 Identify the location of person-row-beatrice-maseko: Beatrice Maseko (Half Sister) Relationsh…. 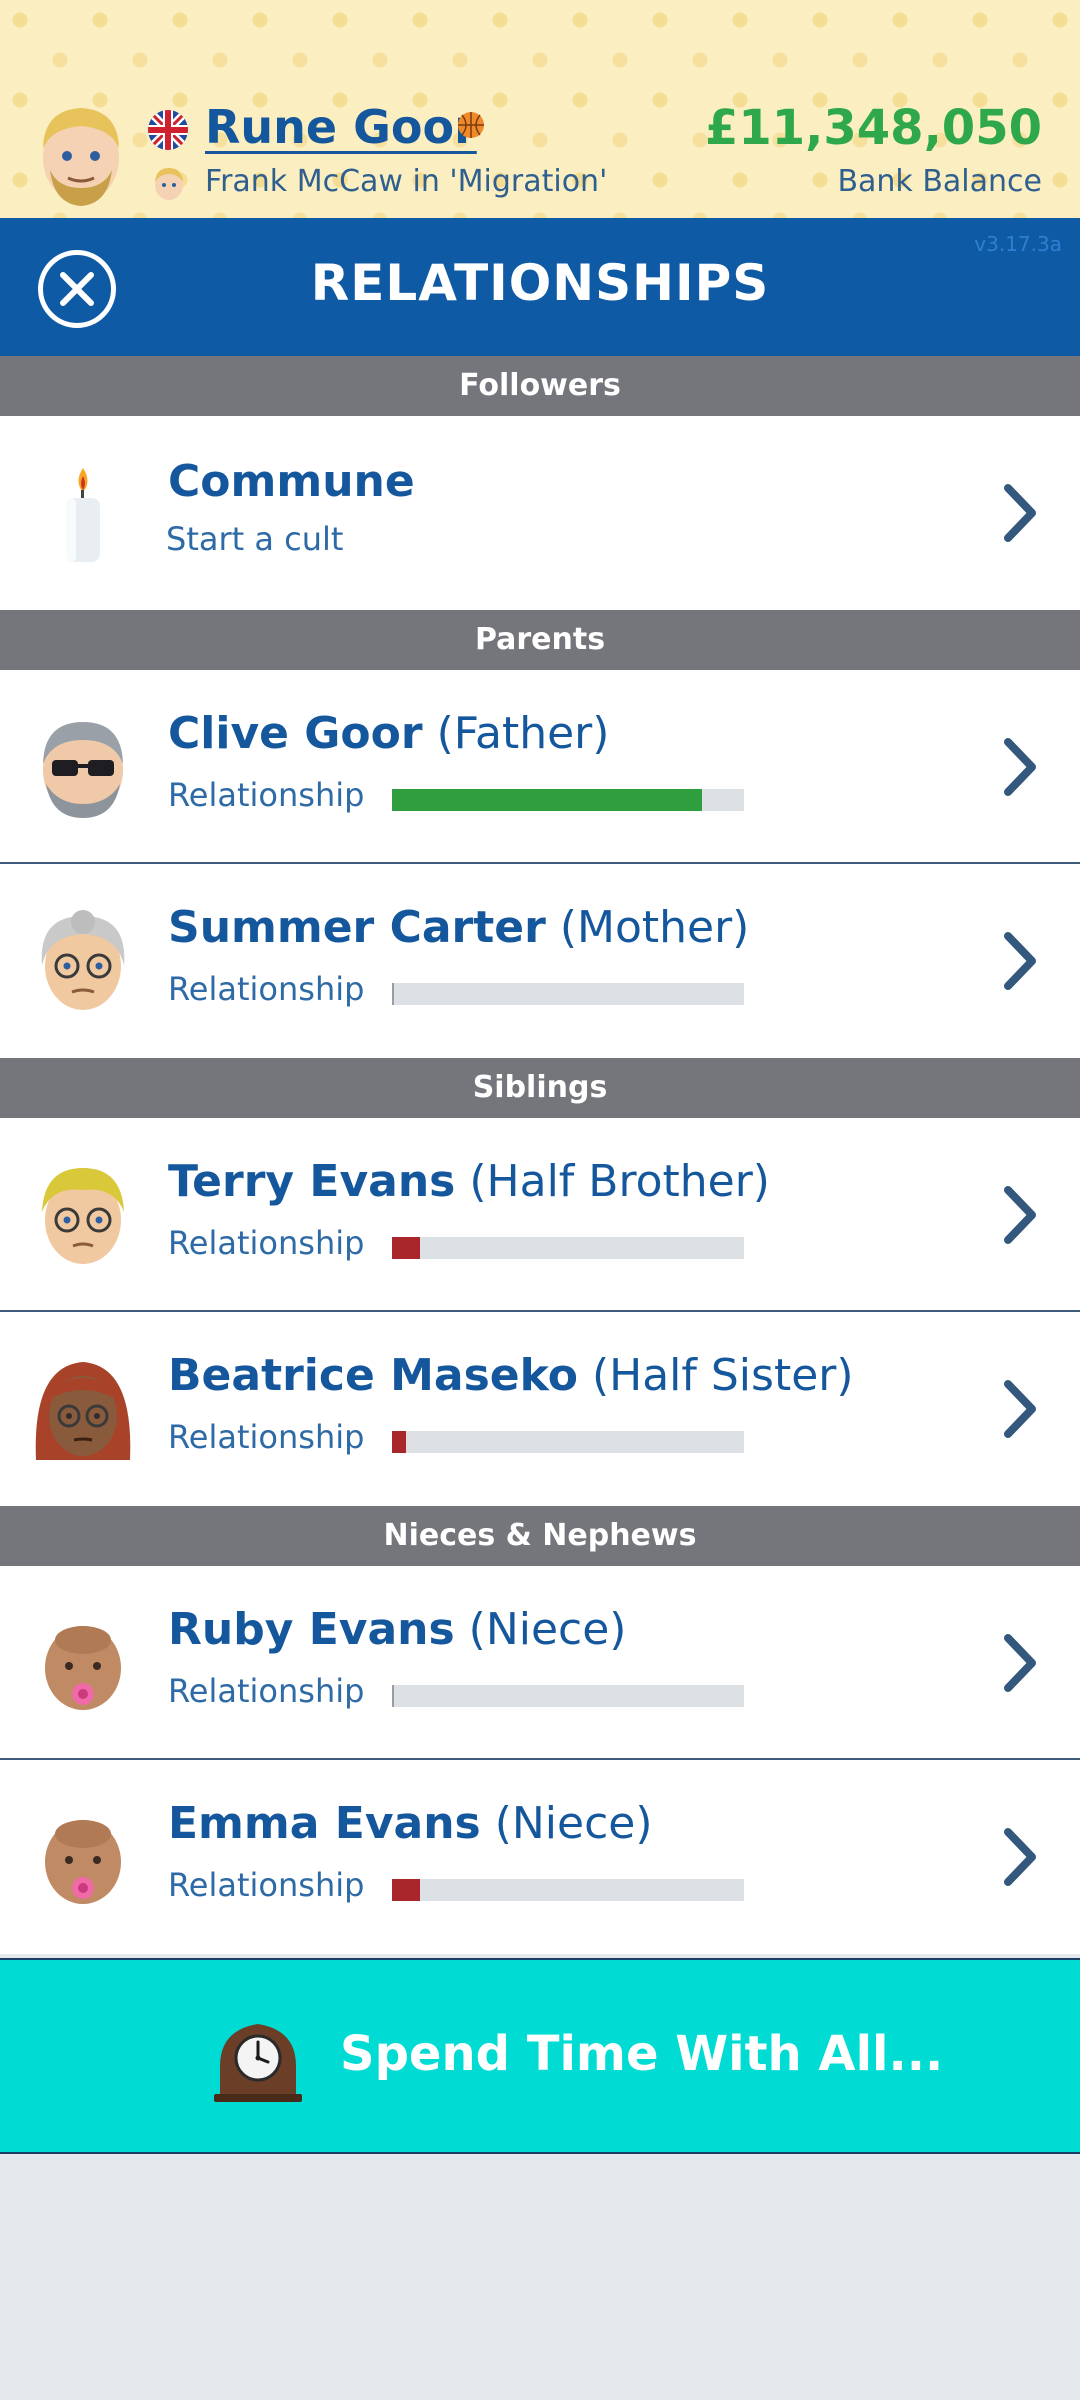
(540, 1409).